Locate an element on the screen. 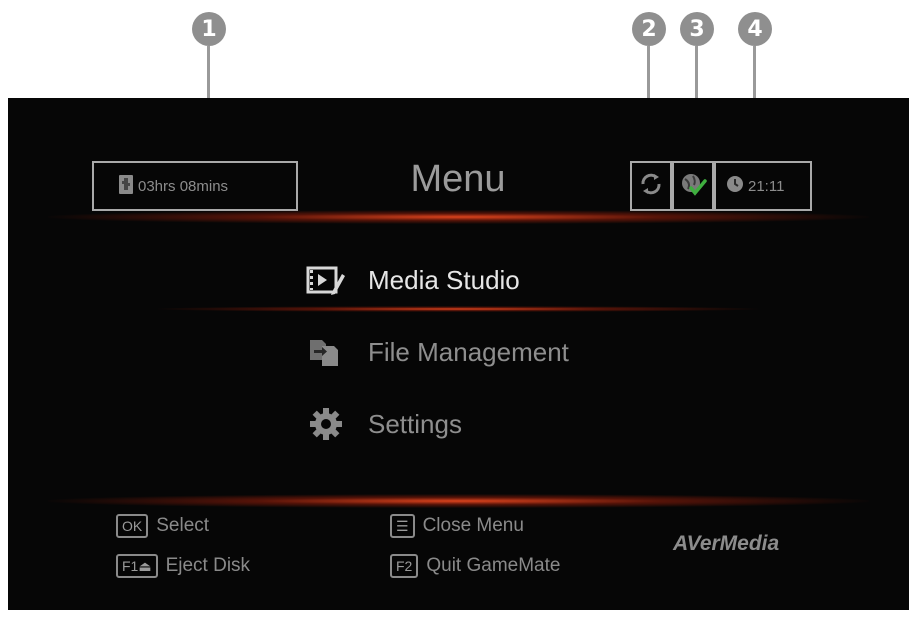  clock-status: 21:11 is located at coordinates (763, 186).